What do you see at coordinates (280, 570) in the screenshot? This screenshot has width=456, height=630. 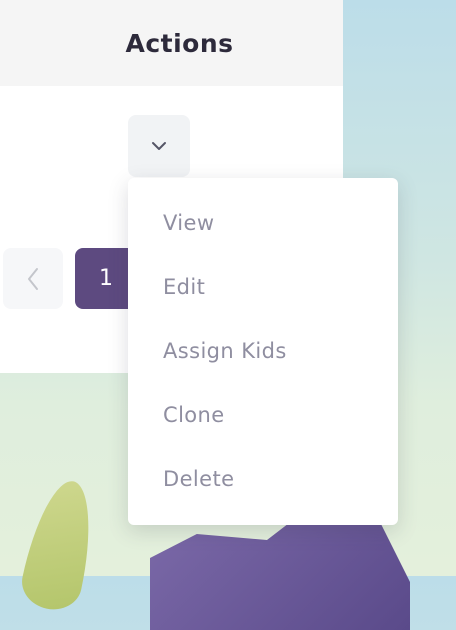 I see `background-rock` at bounding box center [280, 570].